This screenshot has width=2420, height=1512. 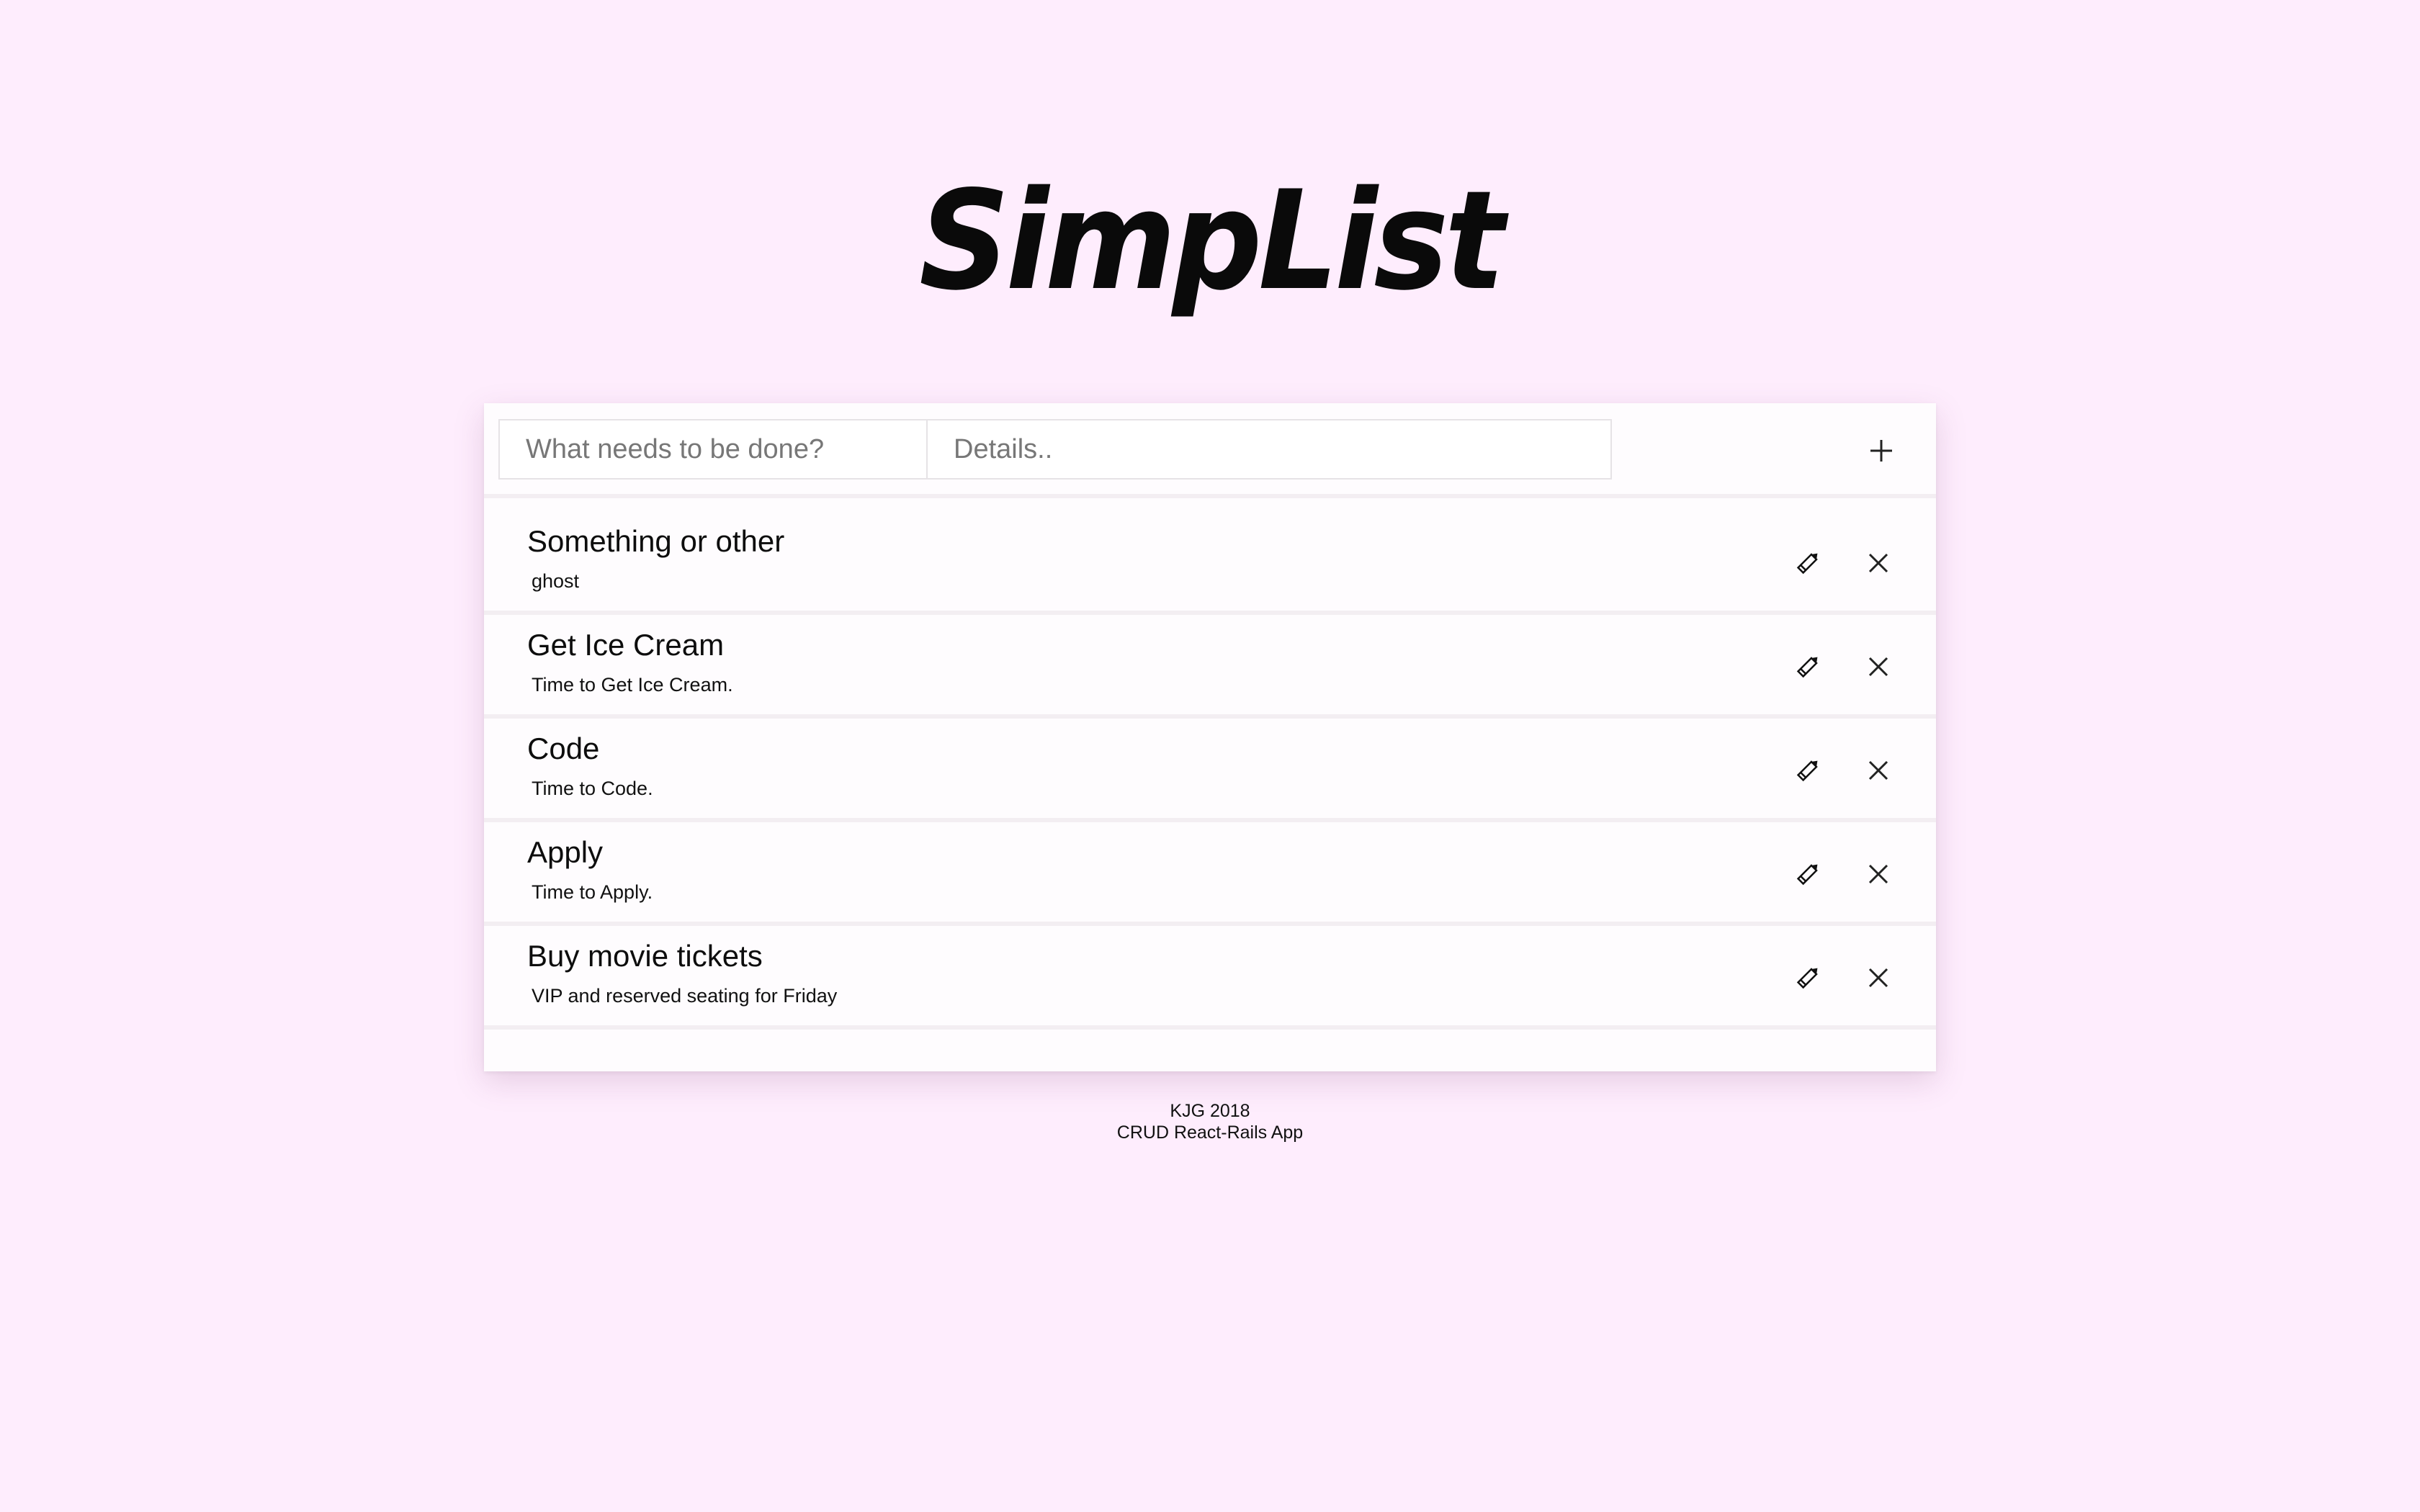 What do you see at coordinates (563, 748) in the screenshot?
I see `item-title: Code` at bounding box center [563, 748].